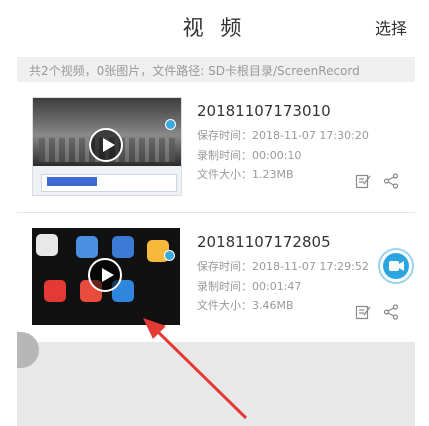  What do you see at coordinates (283, 135) in the screenshot?
I see `video-save-time: 保存时间：2018-11-07 17:30:20` at bounding box center [283, 135].